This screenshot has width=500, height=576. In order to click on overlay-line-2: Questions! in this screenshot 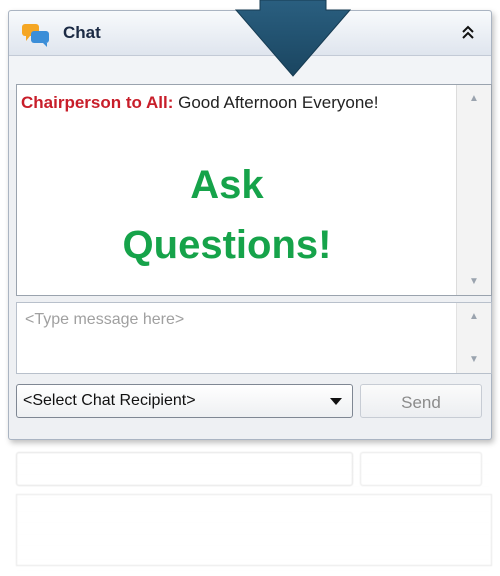, I will do `click(227, 245)`.